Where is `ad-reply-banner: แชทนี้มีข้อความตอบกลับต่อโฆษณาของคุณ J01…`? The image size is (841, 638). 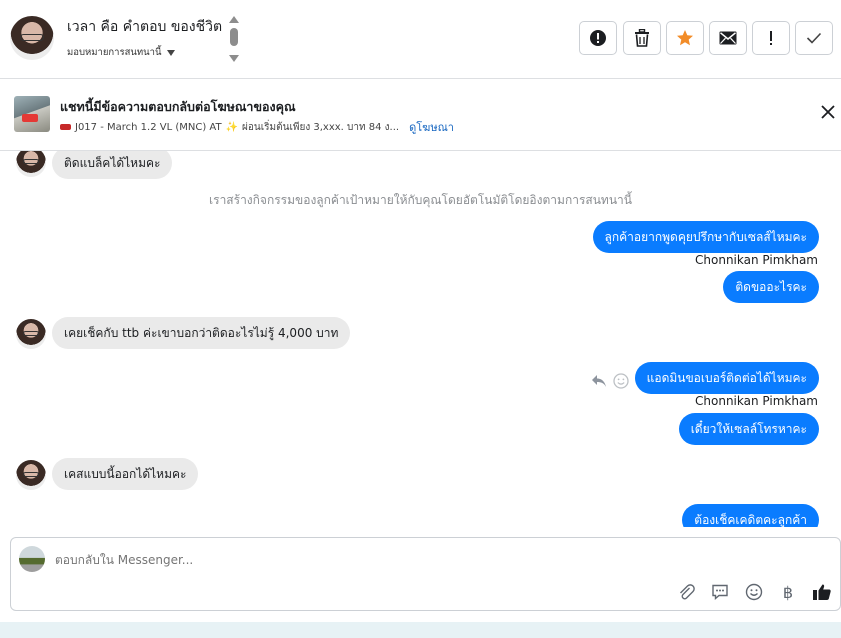 ad-reply-banner: แชทนี้มีข้อความตอบกลับต่อโฆษณาของคุณ J01… is located at coordinates (420, 115).